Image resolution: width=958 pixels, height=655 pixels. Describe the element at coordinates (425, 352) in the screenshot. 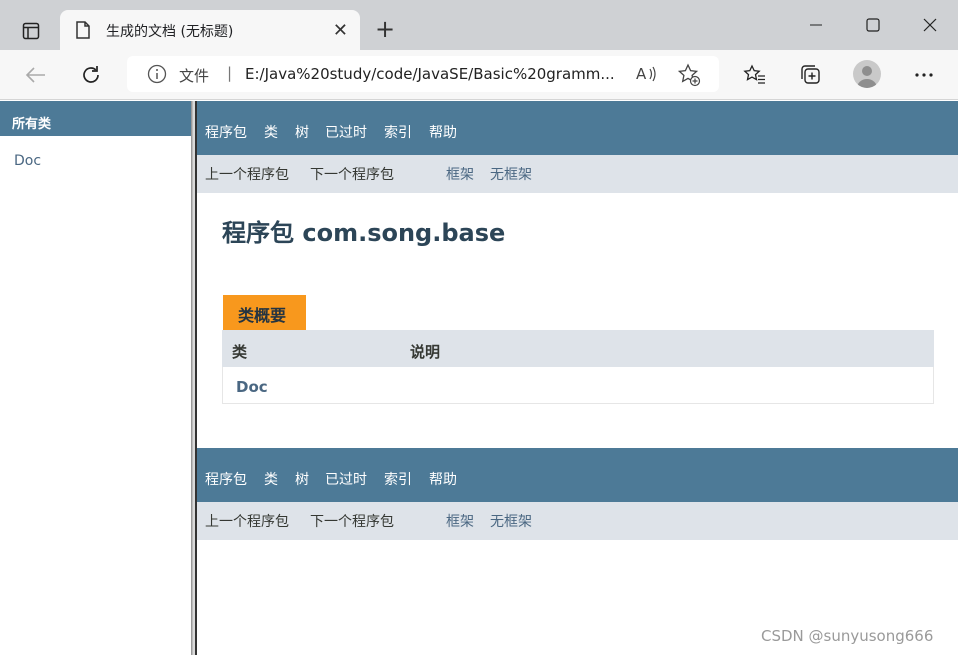

I see `column-description: 说明` at that location.